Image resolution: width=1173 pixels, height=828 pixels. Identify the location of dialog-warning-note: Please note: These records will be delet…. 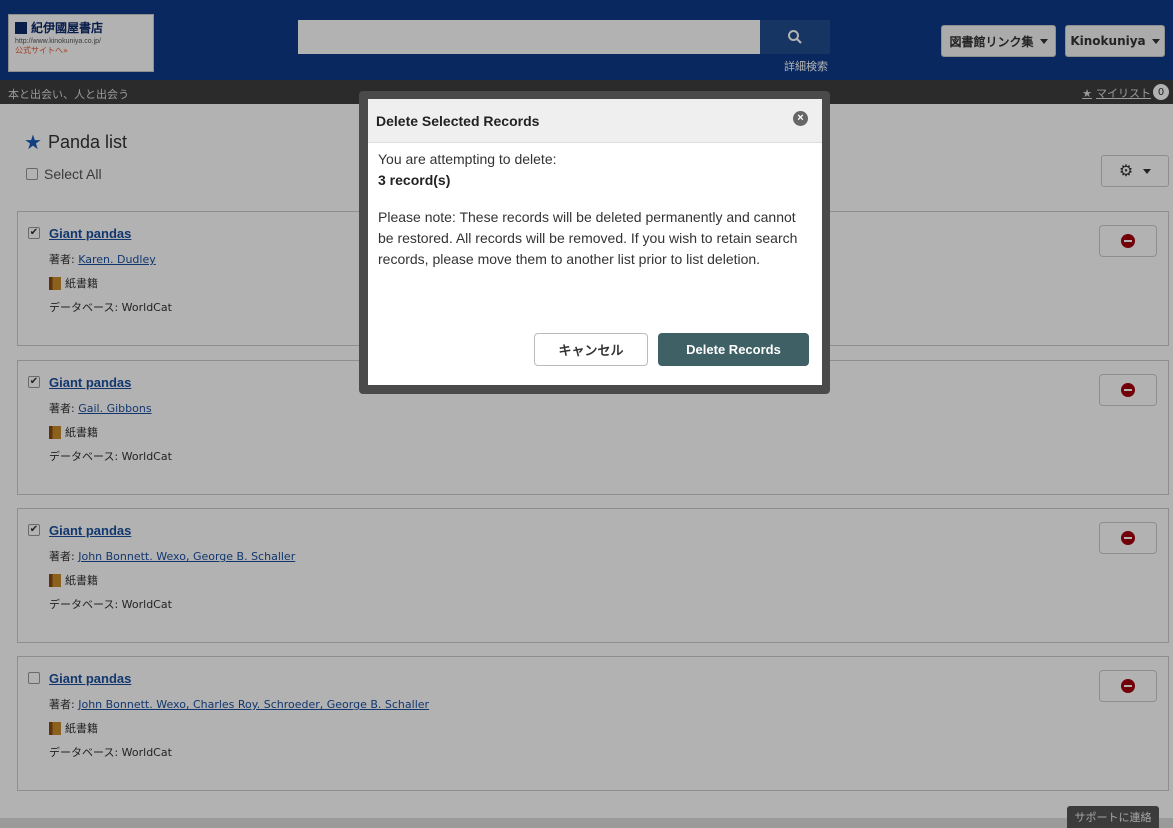
(588, 238).